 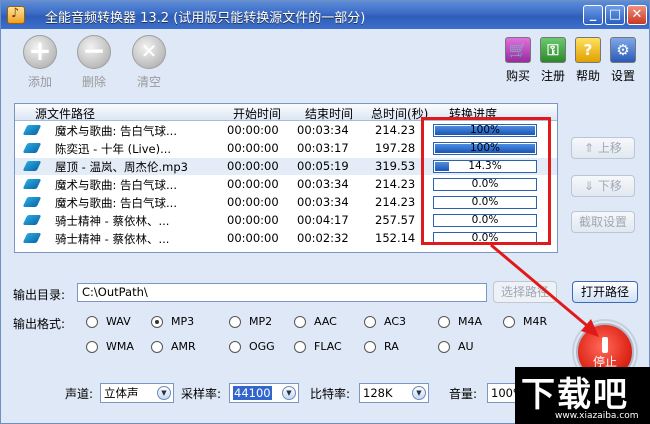 I want to click on watermark-url: www.xiazaiba.com, so click(x=597, y=416).